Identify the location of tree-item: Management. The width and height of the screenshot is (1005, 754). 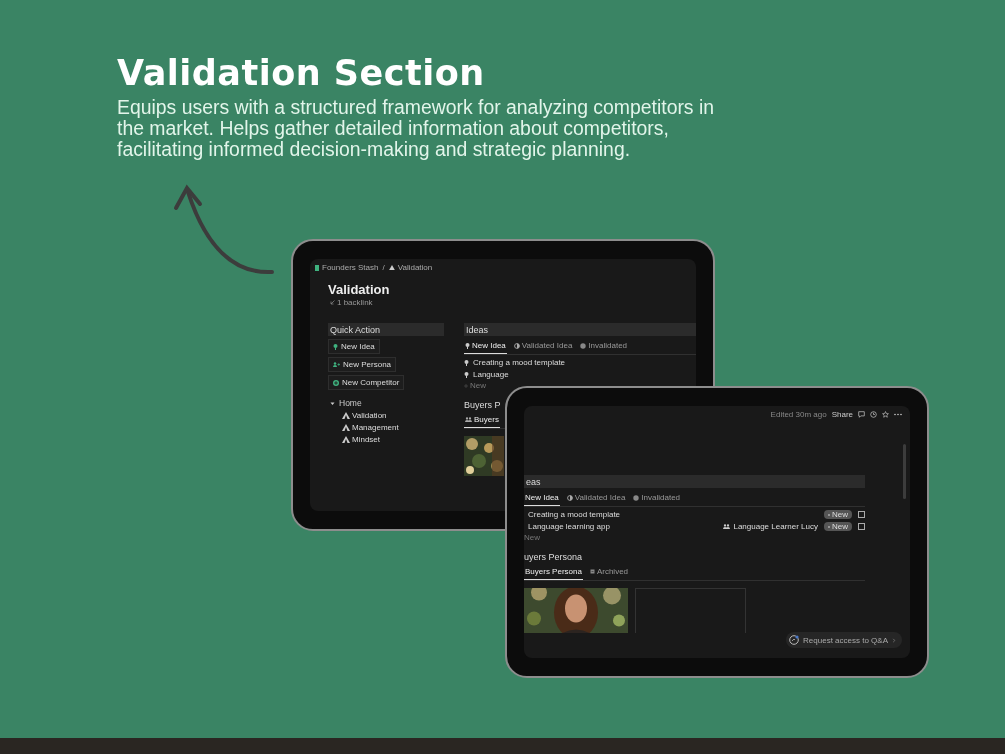
(375, 427).